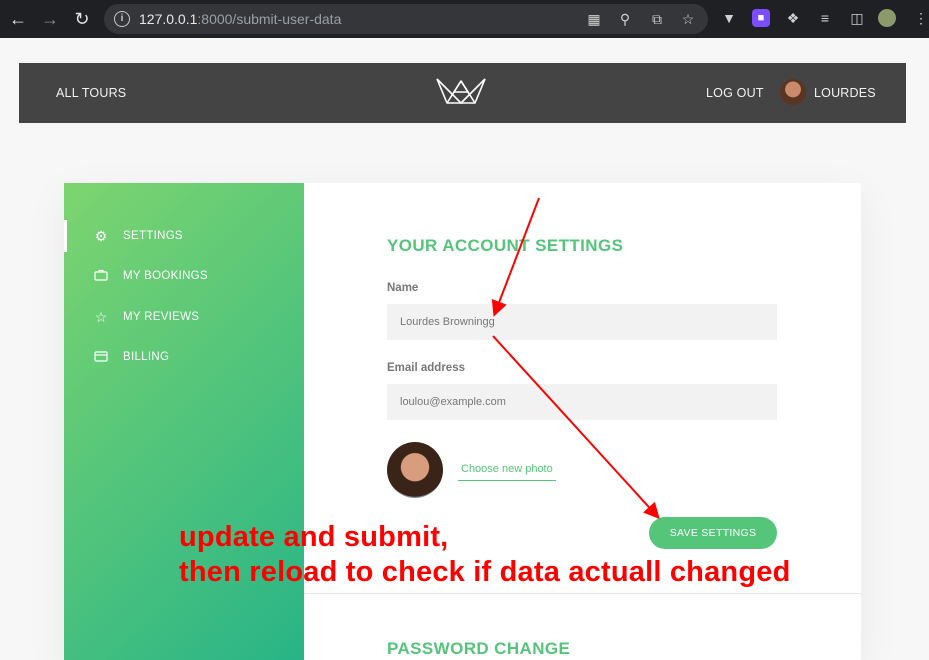  I want to click on url-text: 127.0.0.1:8000/submit-user-data, so click(240, 19).